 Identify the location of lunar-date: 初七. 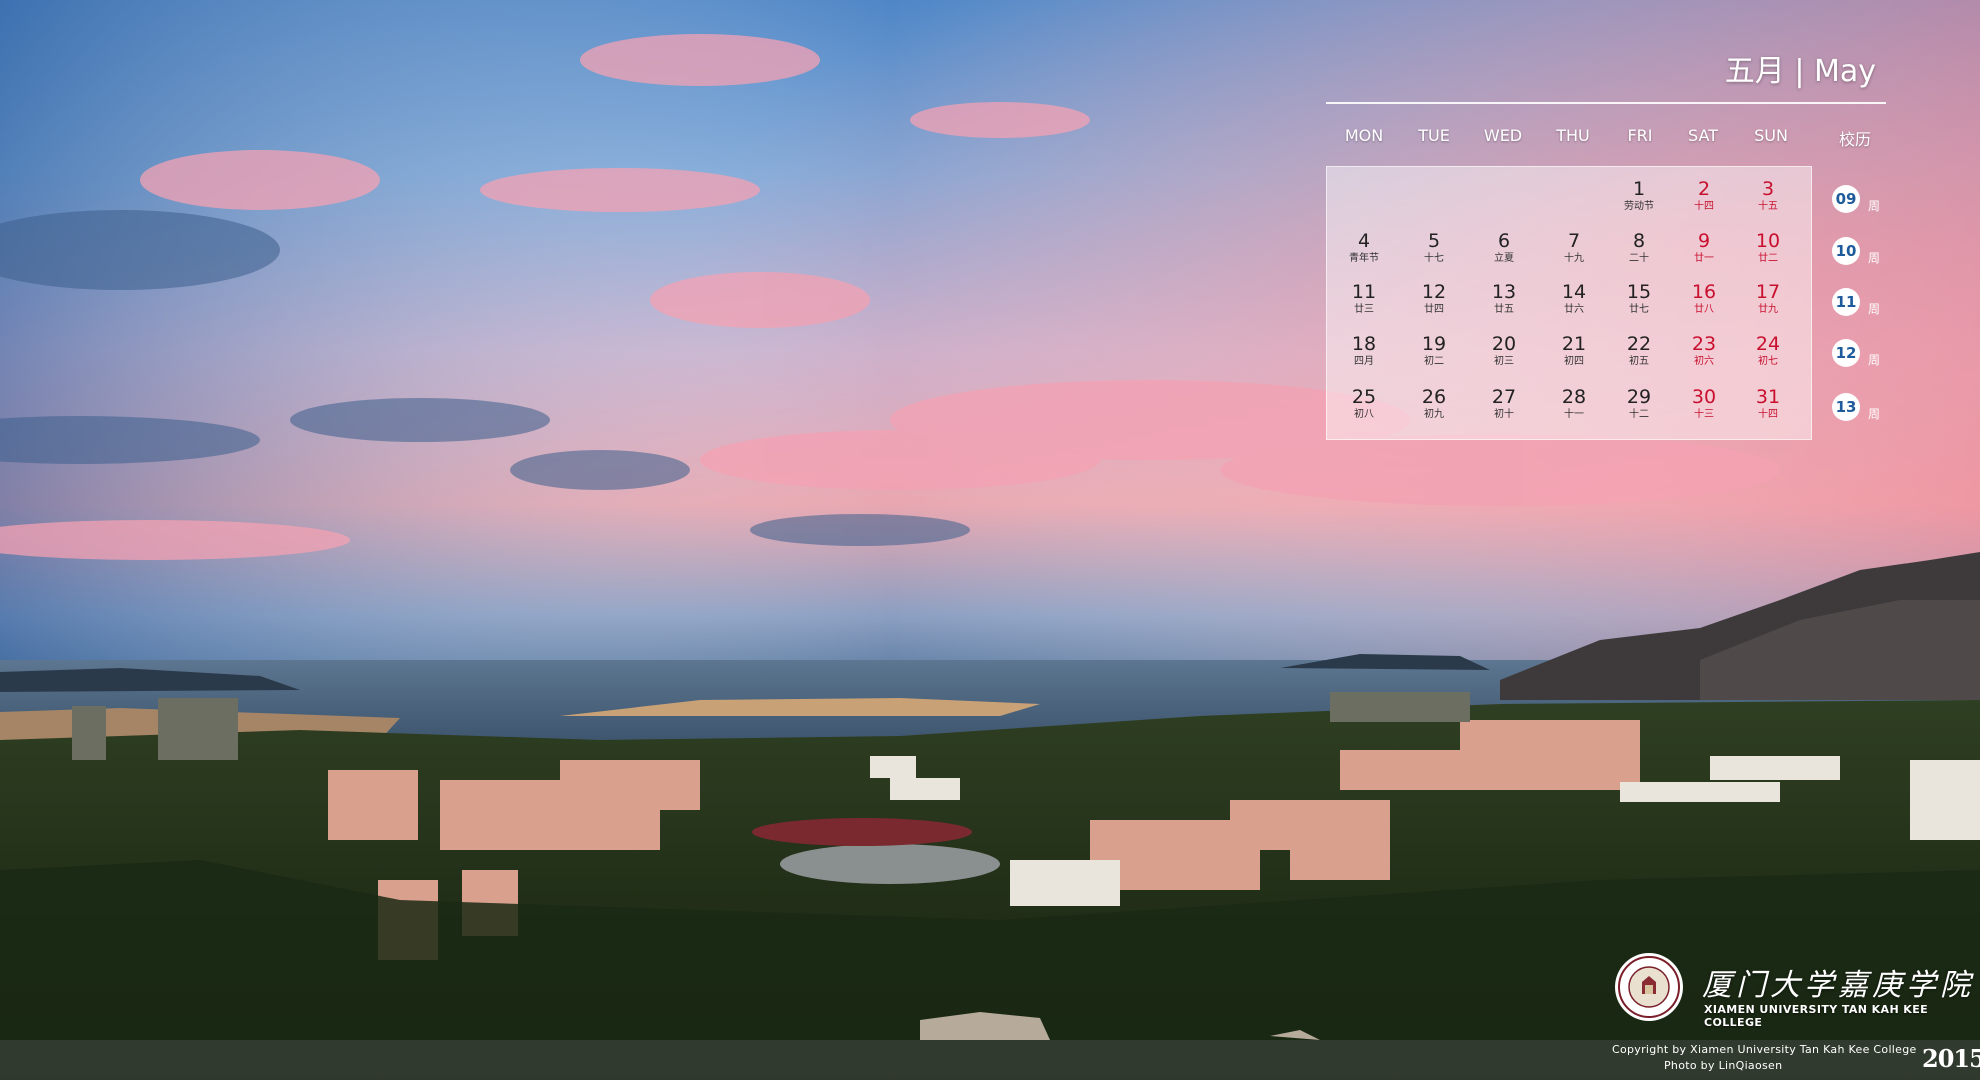
(1768, 361).